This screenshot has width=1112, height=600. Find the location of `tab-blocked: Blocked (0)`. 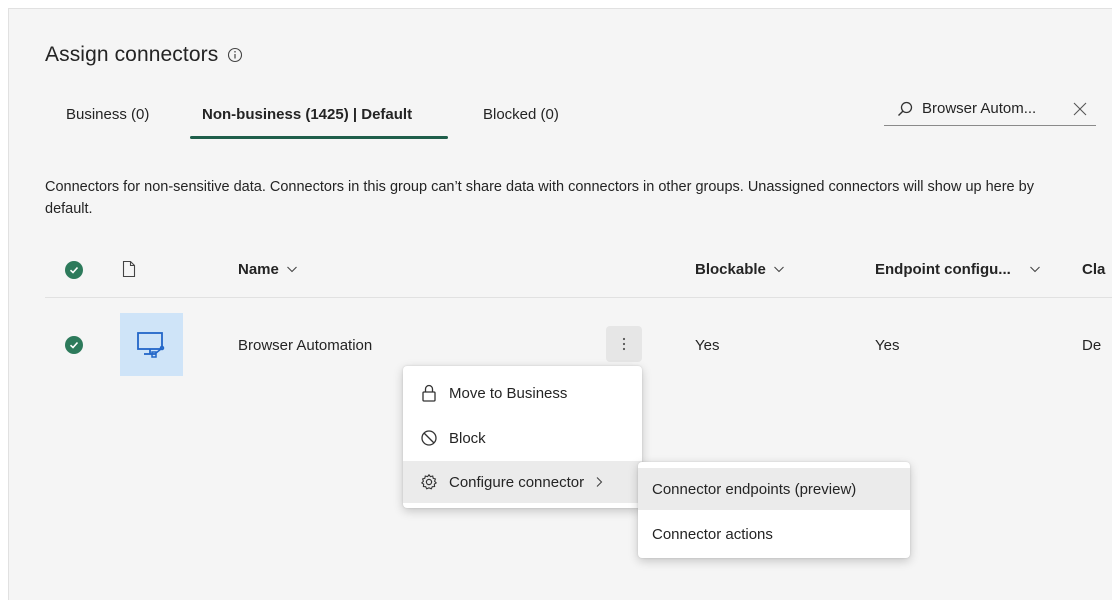

tab-blocked: Blocked (0) is located at coordinates (521, 114).